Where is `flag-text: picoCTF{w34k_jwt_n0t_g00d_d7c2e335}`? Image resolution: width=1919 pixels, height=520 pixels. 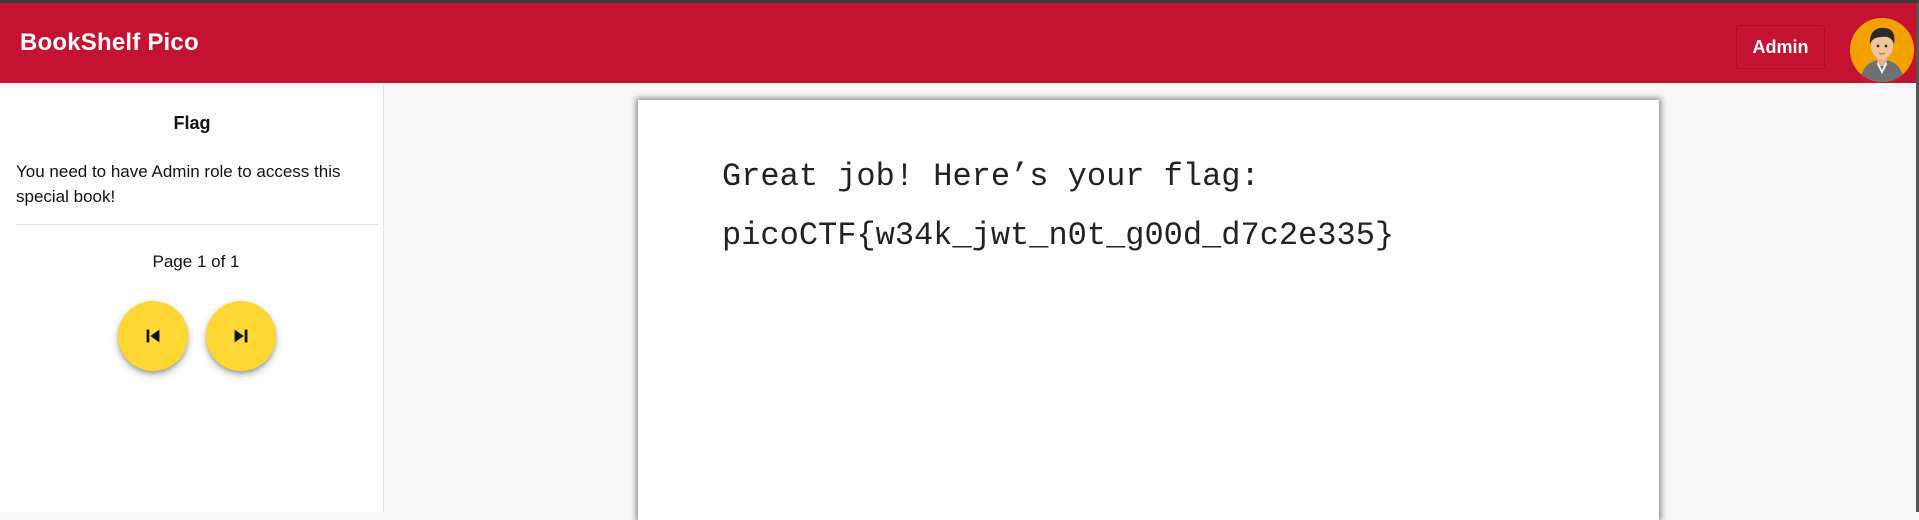
flag-text: picoCTF{w34k_jwt_n0t_g00d_d7c2e335} is located at coordinates (1058, 235).